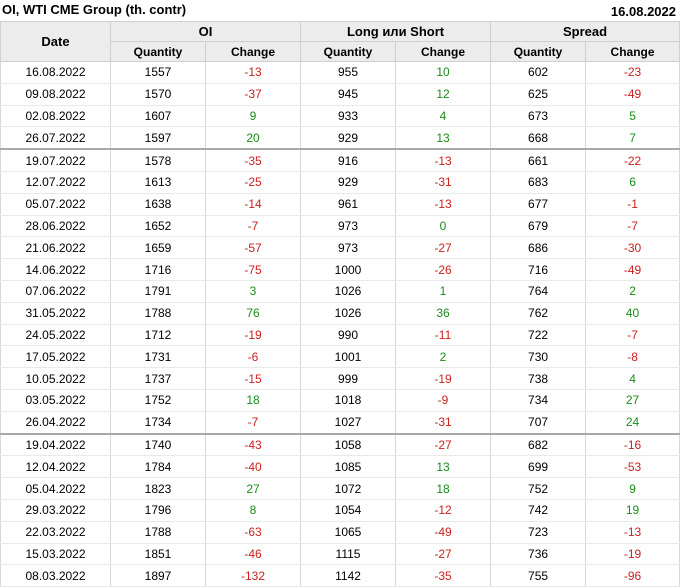 The width and height of the screenshot is (680, 587). Describe the element at coordinates (632, 72) in the screenshot. I see `cell-spread-change: -23` at that location.